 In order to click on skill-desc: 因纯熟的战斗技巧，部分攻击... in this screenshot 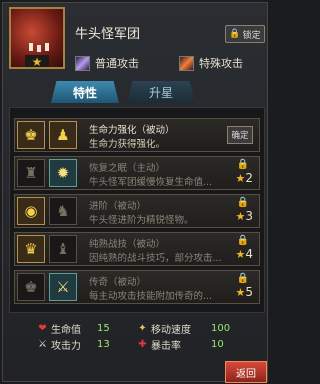, I will do `click(155, 258)`.